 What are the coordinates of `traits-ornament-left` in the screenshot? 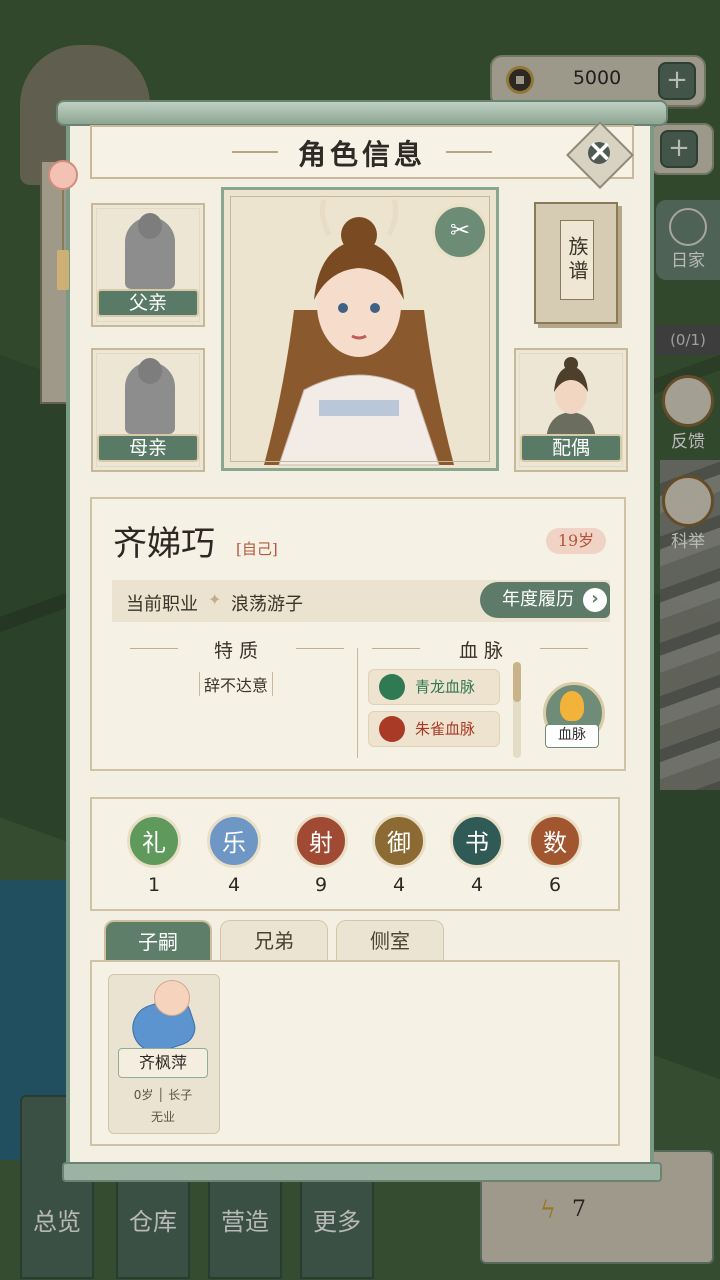 It's located at (154, 648).